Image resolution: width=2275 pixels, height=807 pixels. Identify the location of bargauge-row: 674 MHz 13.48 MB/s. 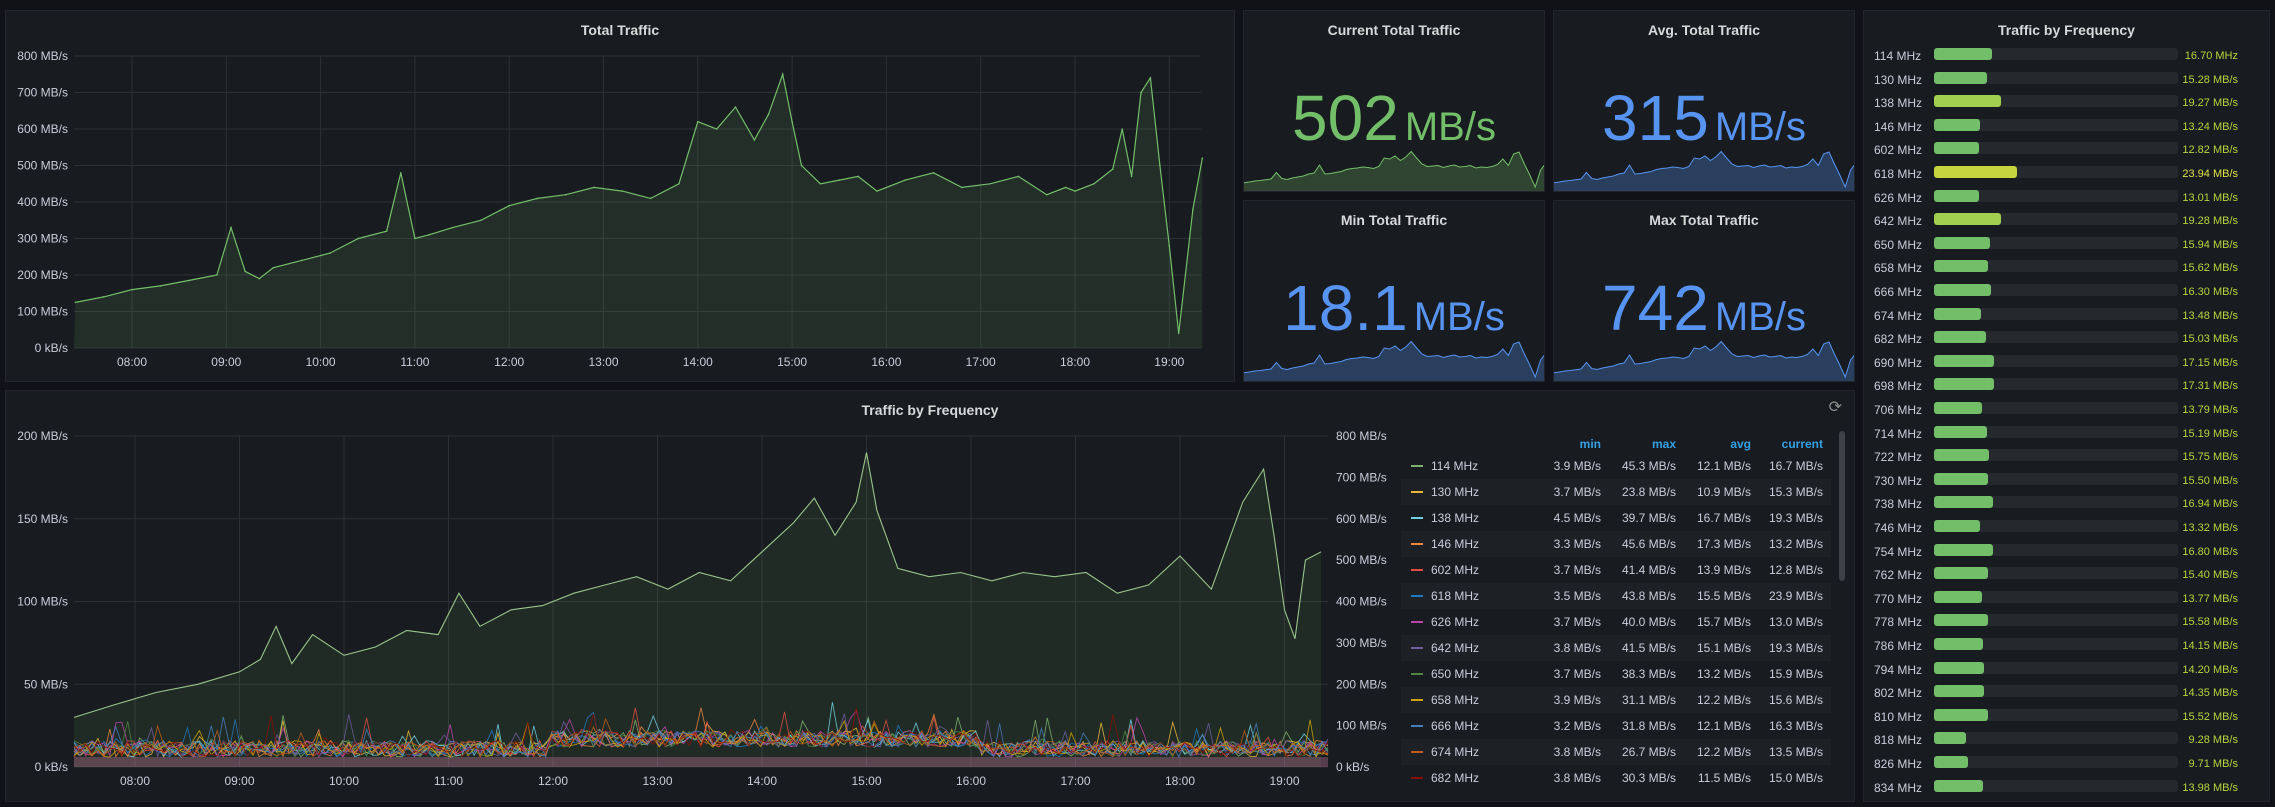
(2059, 317).